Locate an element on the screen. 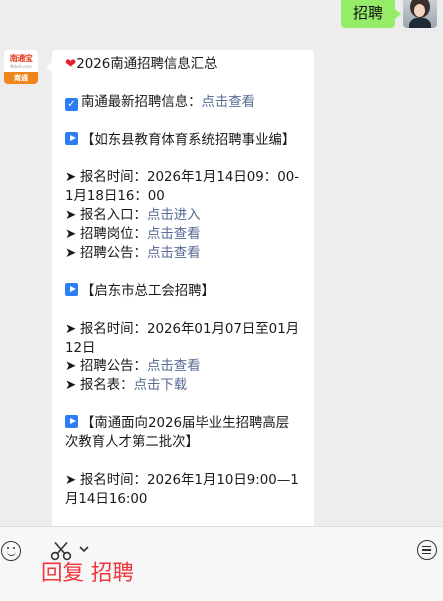  latest-label: 南通最新招聘信息： is located at coordinates (141, 102).